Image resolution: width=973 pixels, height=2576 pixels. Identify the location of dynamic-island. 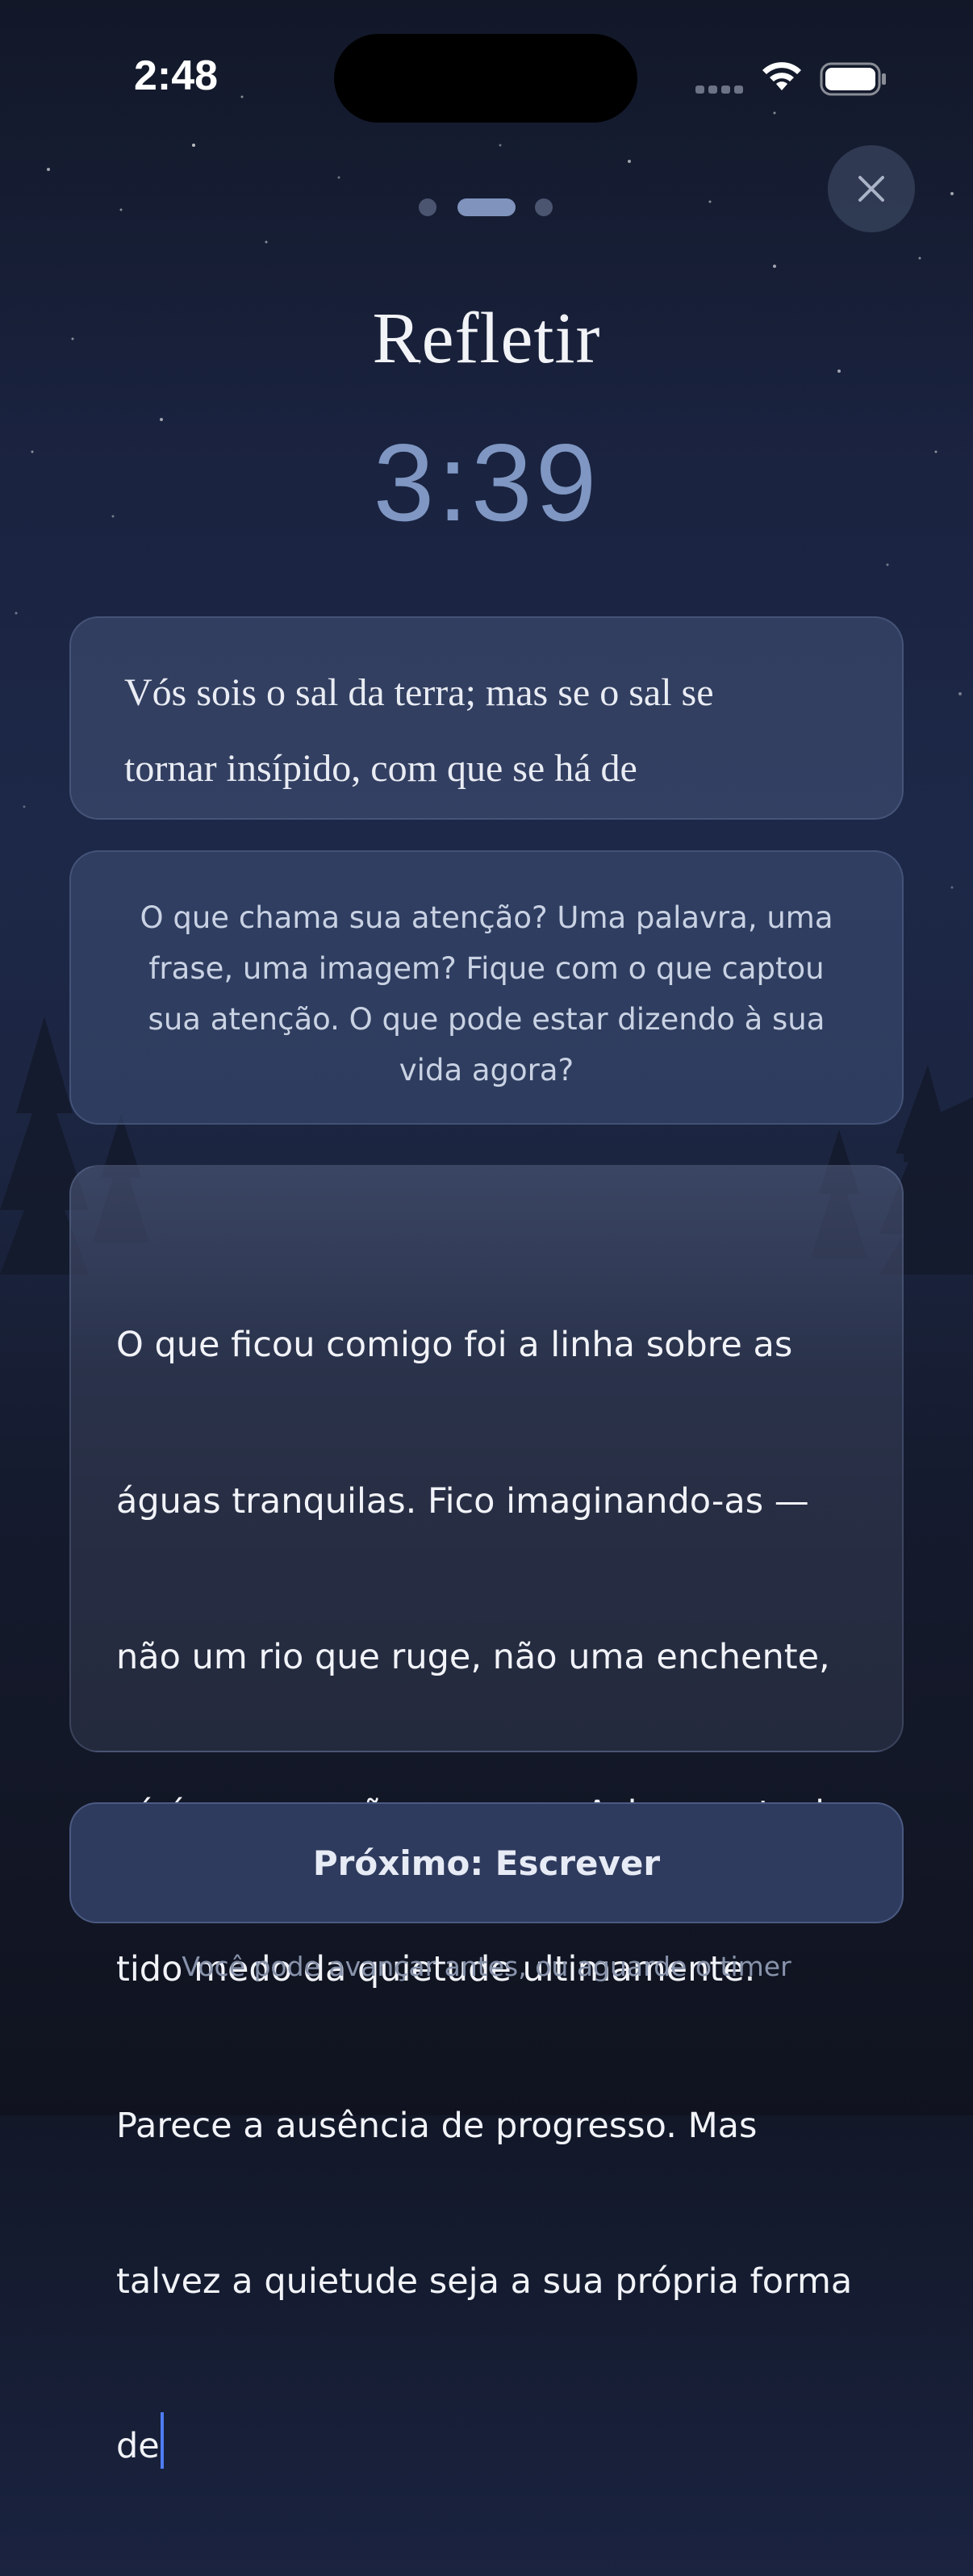
(485, 78).